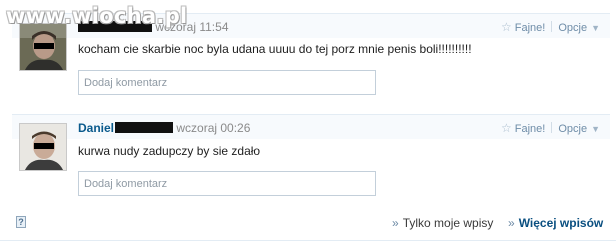  I want to click on author-name: Daniel, so click(96, 128).